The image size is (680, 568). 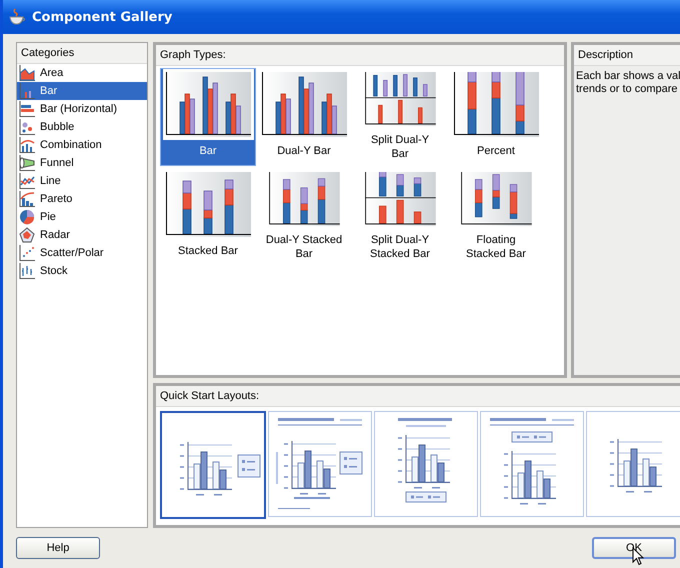 What do you see at coordinates (27, 217) in the screenshot?
I see `pie-chart-icon` at bounding box center [27, 217].